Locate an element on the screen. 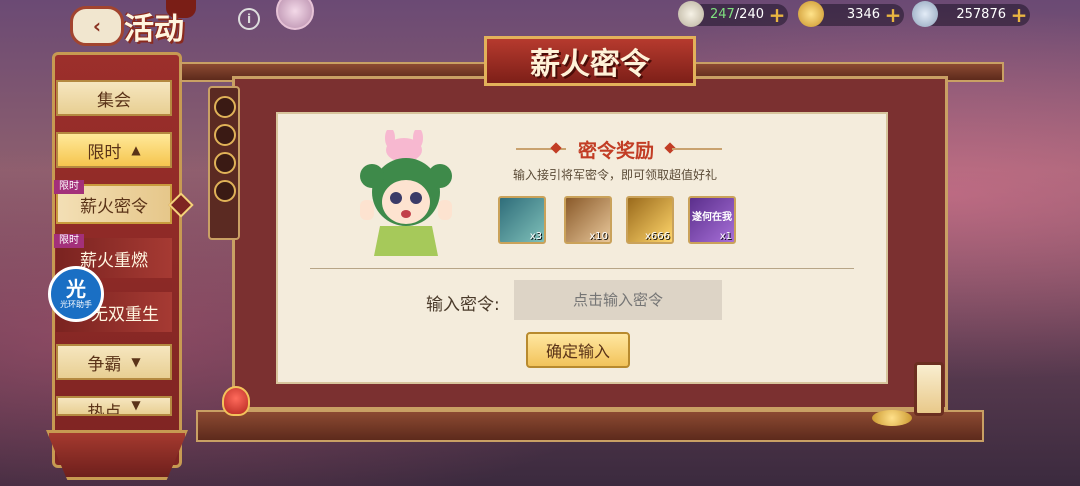 The height and width of the screenshot is (486, 1080). coin-ornament is located at coordinates (224, 163).